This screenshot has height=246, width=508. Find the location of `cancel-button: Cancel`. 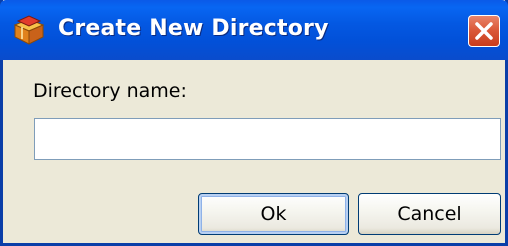

cancel-button: Cancel is located at coordinates (429, 214).